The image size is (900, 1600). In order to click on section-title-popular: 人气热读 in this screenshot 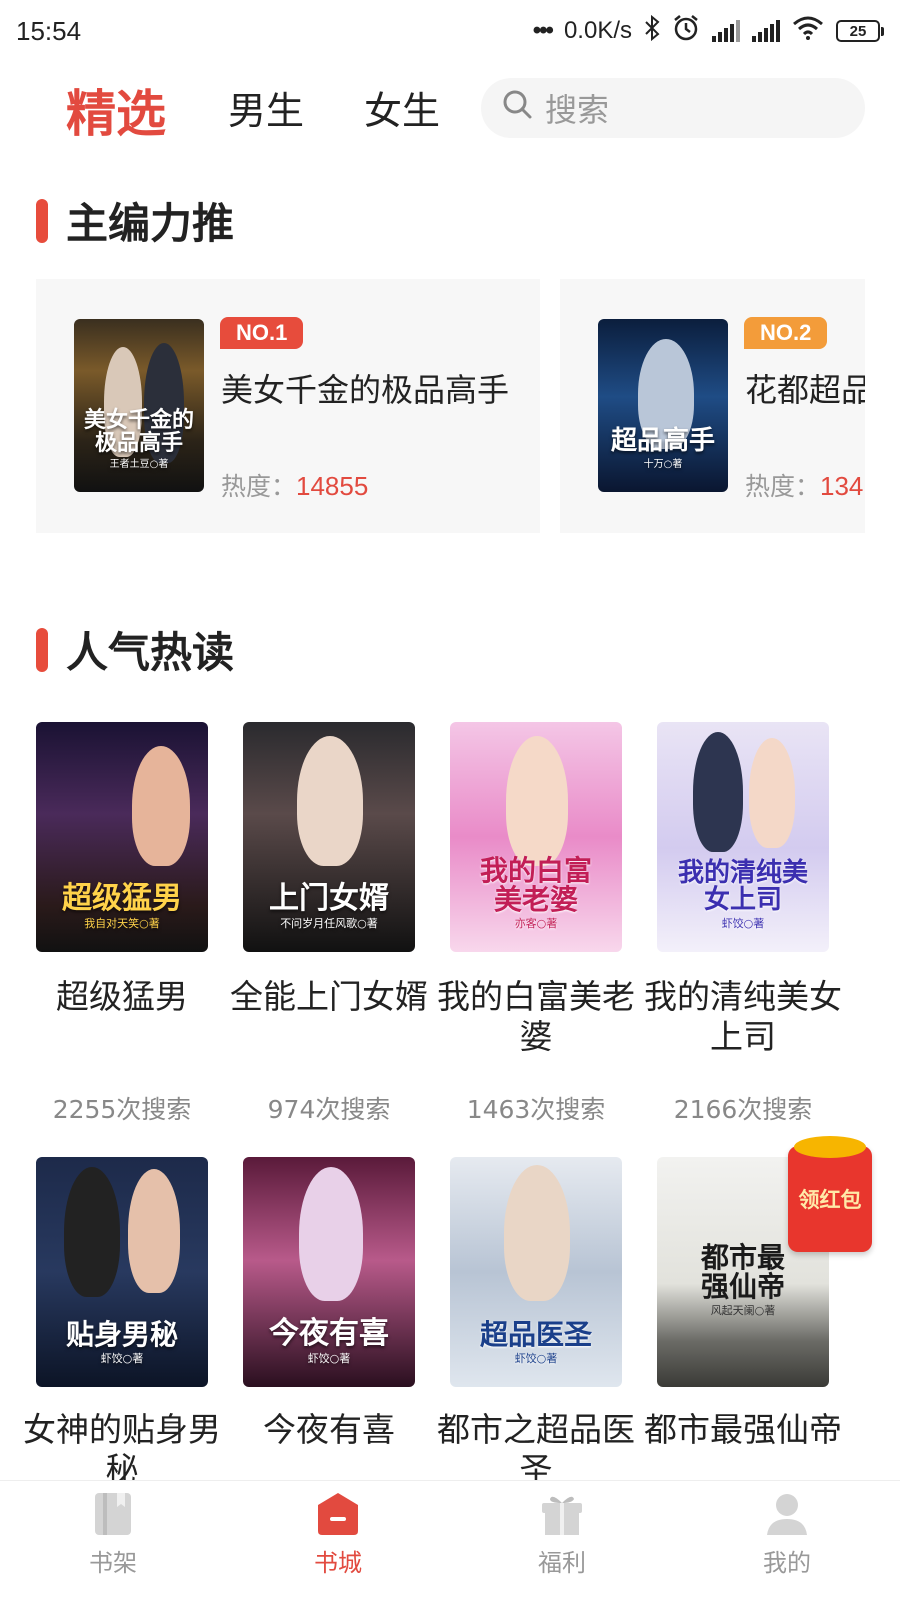, I will do `click(135, 649)`.